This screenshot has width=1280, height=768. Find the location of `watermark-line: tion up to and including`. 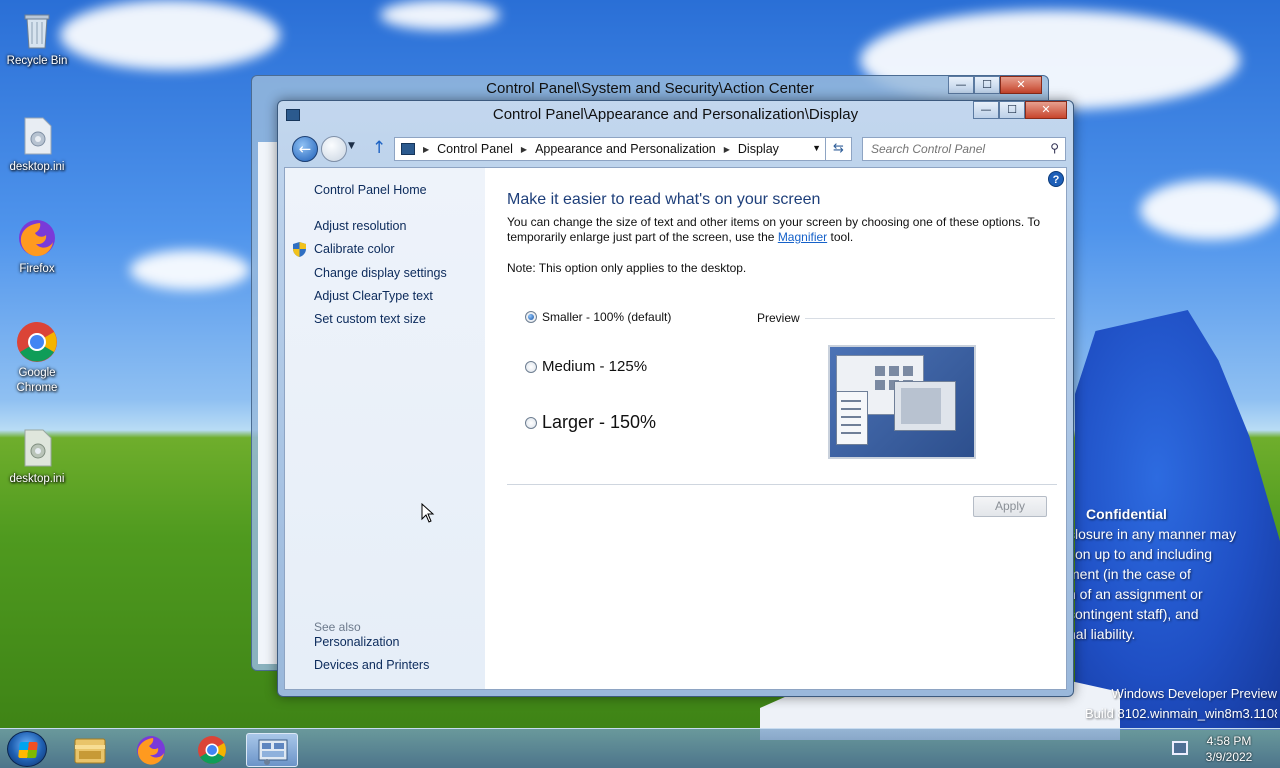

watermark-line: tion up to and including is located at coordinates (1140, 554).